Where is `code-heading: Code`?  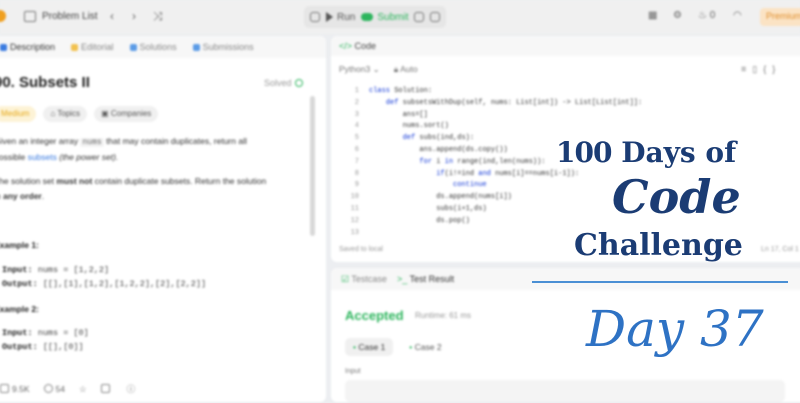
code-heading: Code is located at coordinates (676, 197).